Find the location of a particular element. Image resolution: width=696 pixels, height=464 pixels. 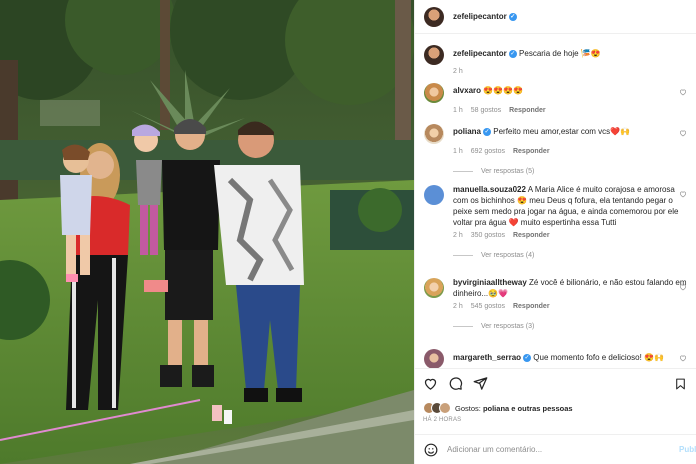

view-replies-button: Ver respostas (5) is located at coordinates (574, 171).